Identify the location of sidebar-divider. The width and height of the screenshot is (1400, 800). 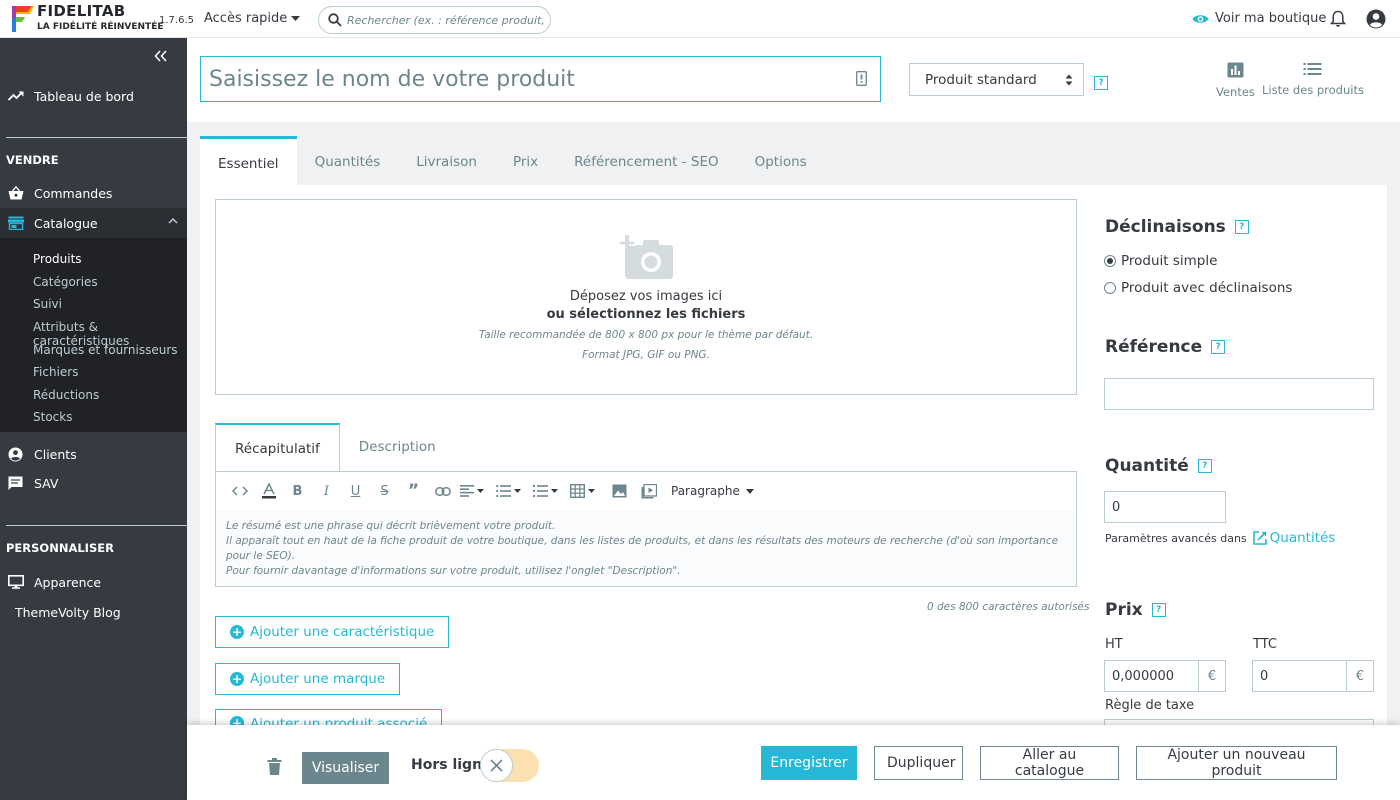
(96, 137).